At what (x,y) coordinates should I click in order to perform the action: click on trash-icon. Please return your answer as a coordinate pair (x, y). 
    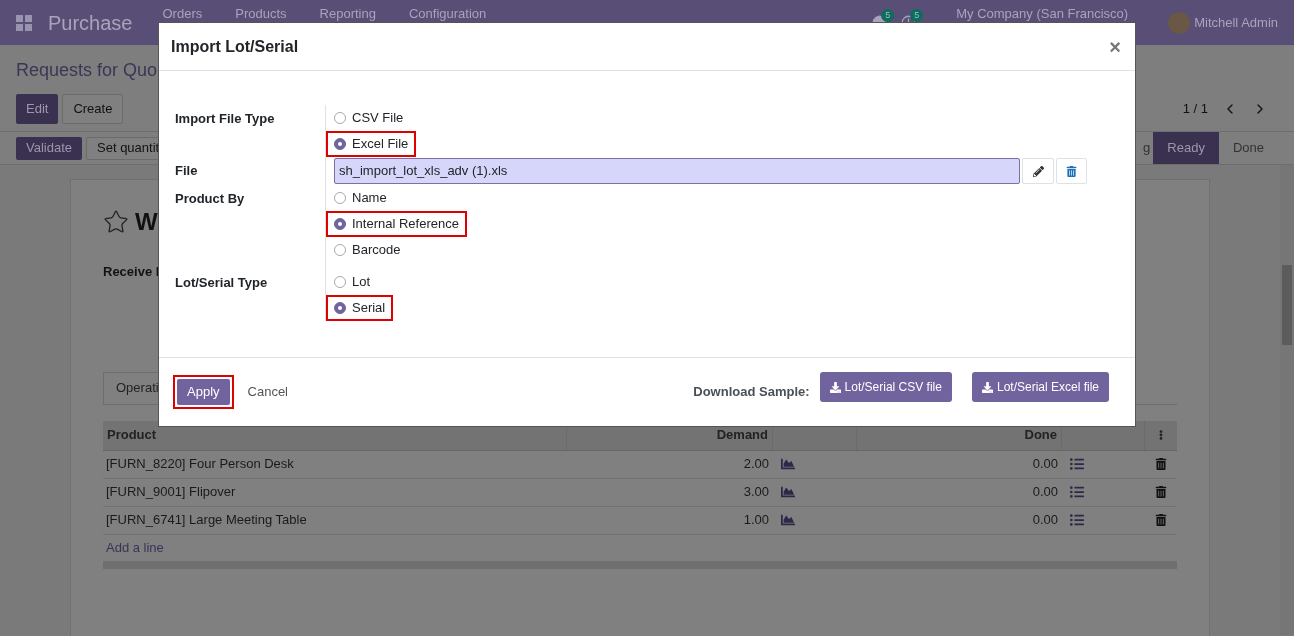
    Looking at the image, I should click on (1071, 171).